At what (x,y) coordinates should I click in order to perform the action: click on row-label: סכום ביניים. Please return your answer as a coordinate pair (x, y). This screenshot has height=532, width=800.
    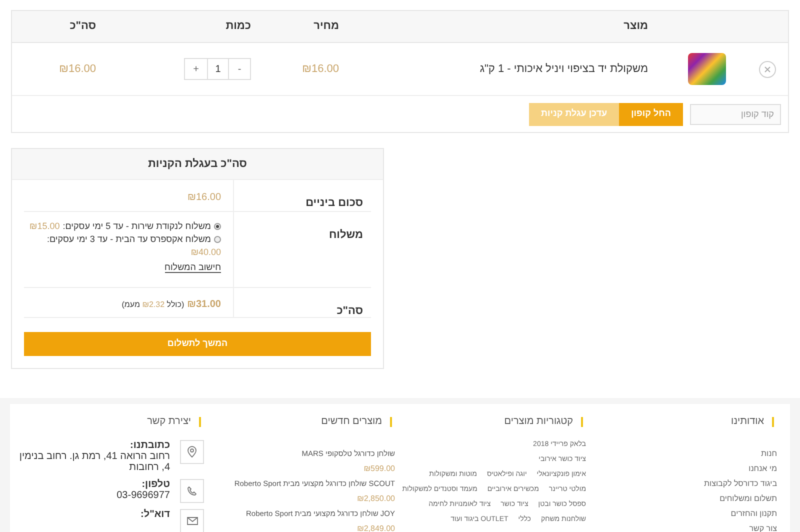
    Looking at the image, I should click on (334, 203).